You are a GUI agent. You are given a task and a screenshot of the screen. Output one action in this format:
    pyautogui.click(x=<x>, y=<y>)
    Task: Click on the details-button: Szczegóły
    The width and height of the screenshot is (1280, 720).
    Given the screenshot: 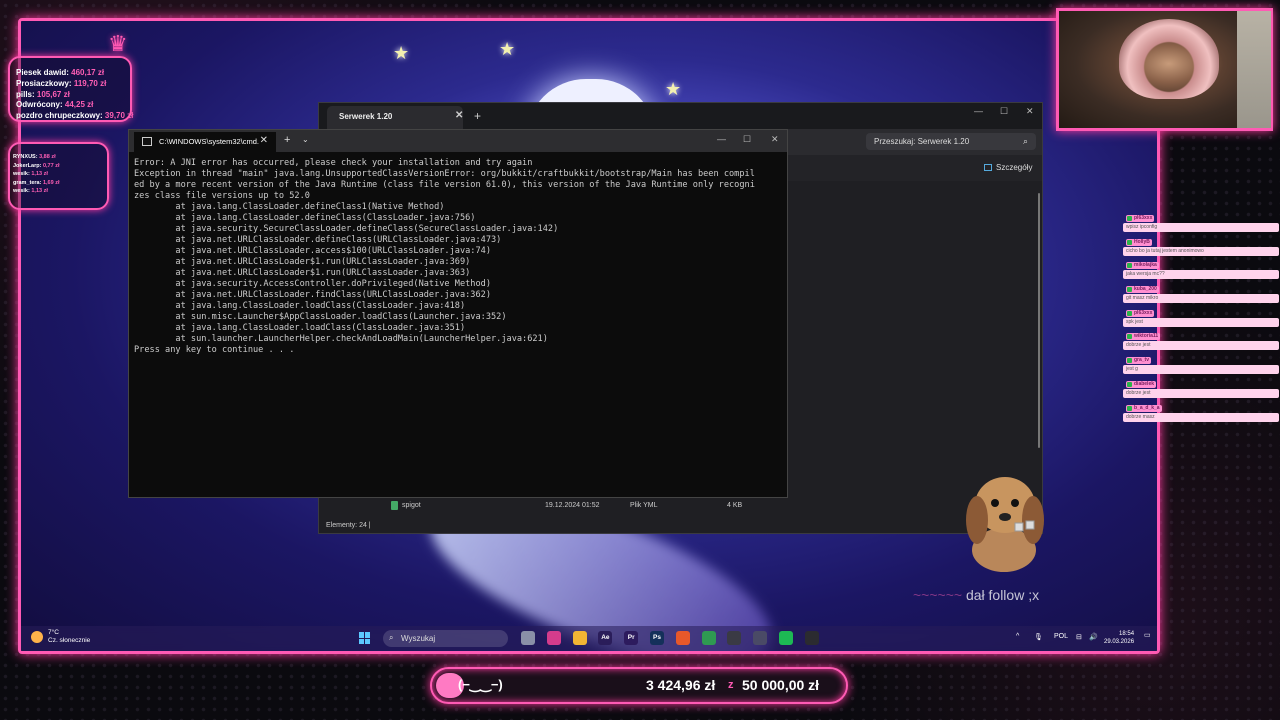 What is the action you would take?
    pyautogui.click(x=1008, y=167)
    